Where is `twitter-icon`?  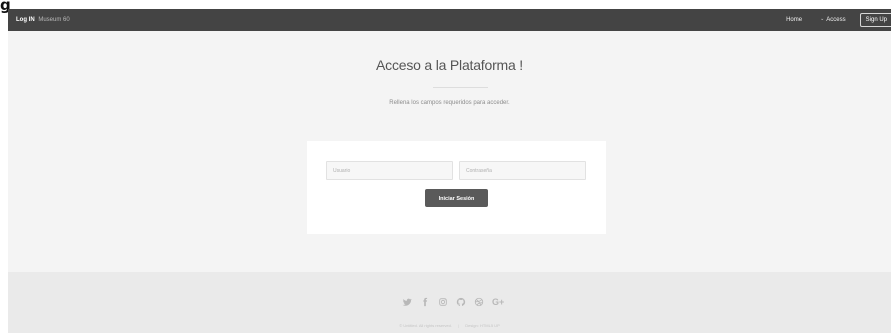
twitter-icon is located at coordinates (407, 302).